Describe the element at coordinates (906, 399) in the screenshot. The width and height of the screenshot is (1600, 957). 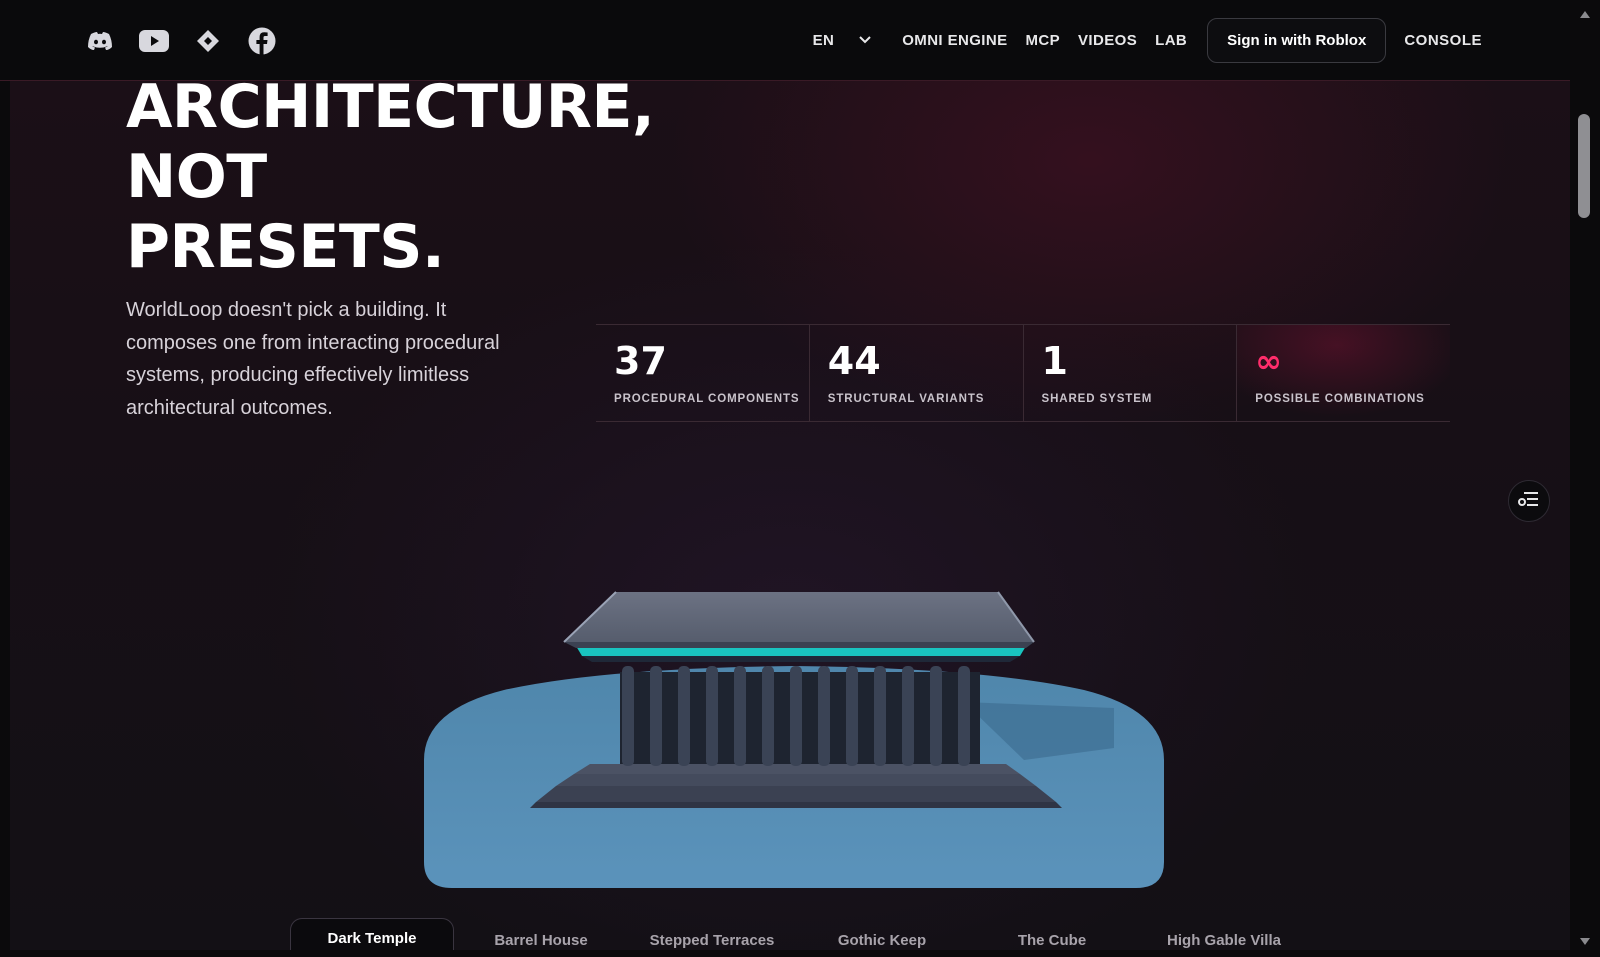
I see `stat-label: STRUCTURAL VARIANTS` at that location.